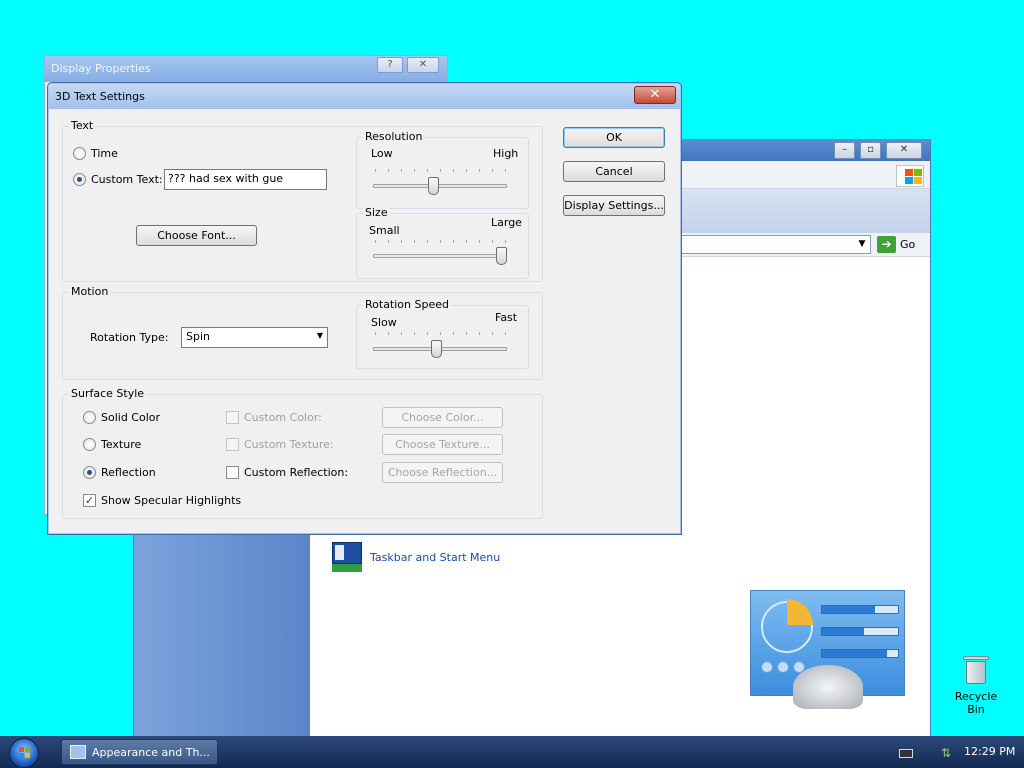  I want to click on show-specular-checkbox: ✓ Show Specular Highlights, so click(162, 500).